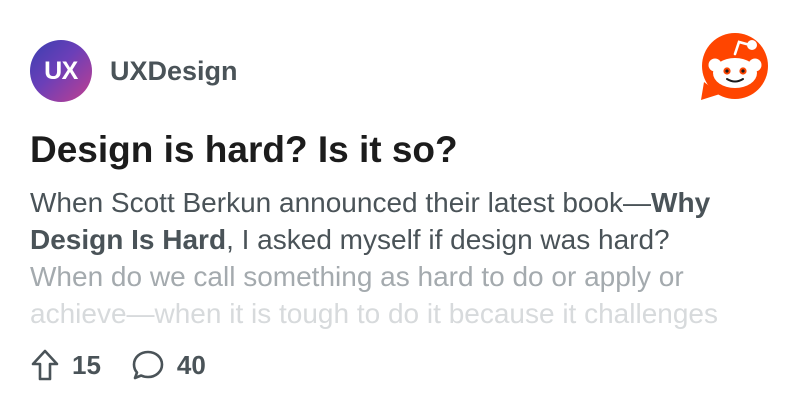 Image resolution: width=800 pixels, height=419 pixels. Describe the element at coordinates (448, 239) in the screenshot. I see `body-text-segment: , I asked myself if design was hard?` at that location.